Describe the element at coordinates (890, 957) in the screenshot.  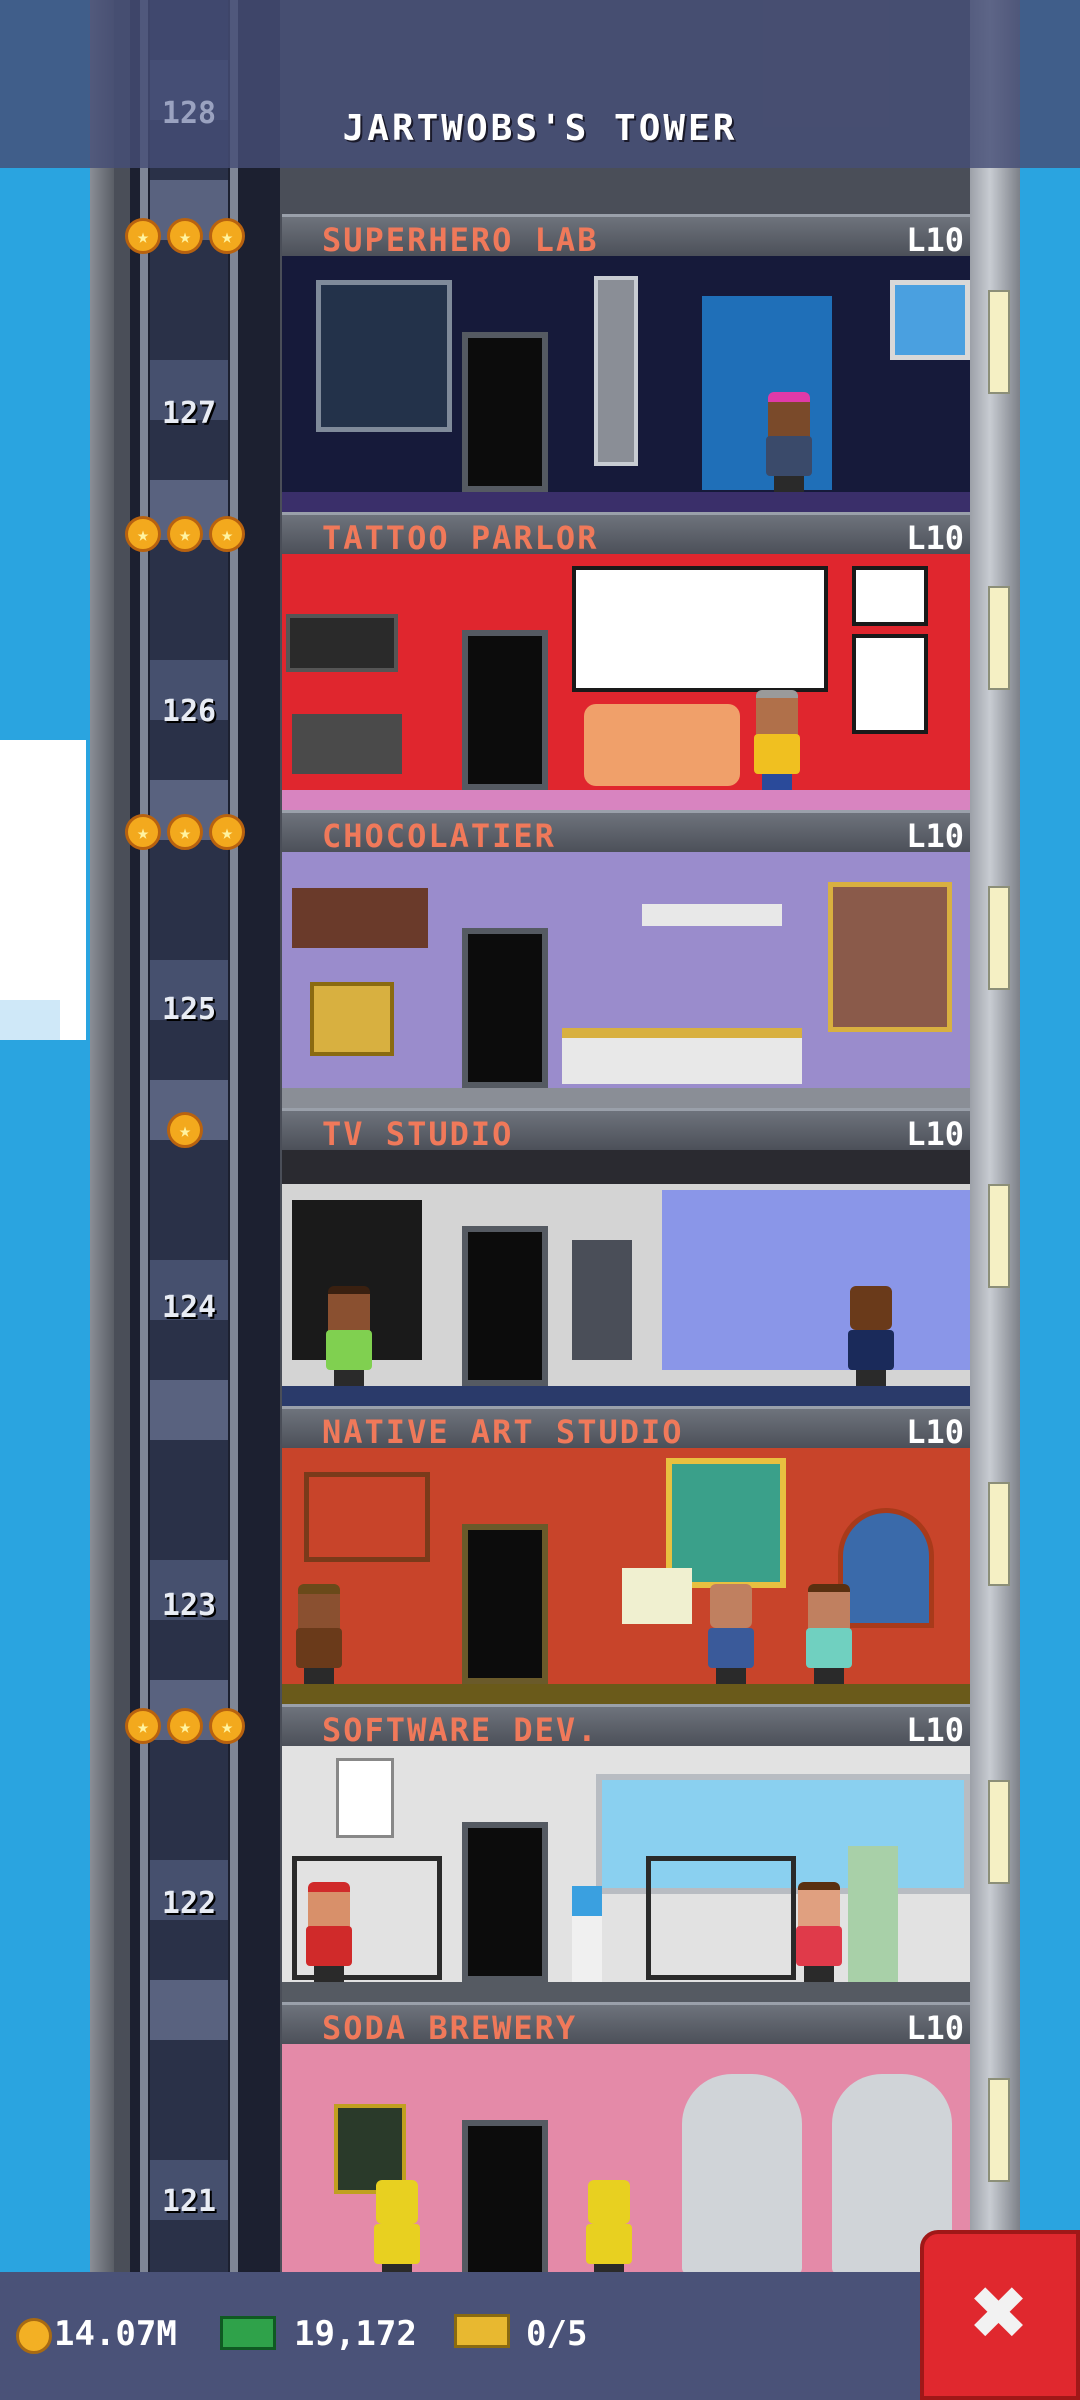
I see `chocolate-vat` at that location.